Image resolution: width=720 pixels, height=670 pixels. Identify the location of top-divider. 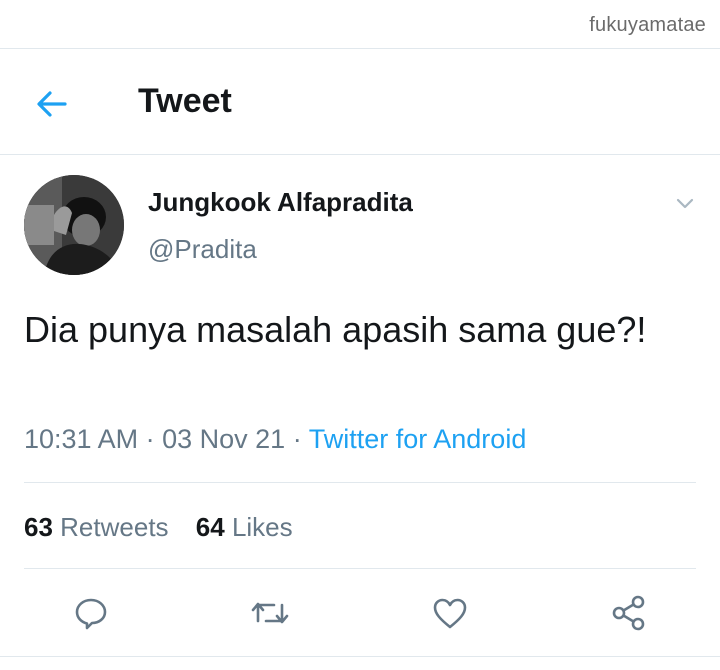
(360, 48).